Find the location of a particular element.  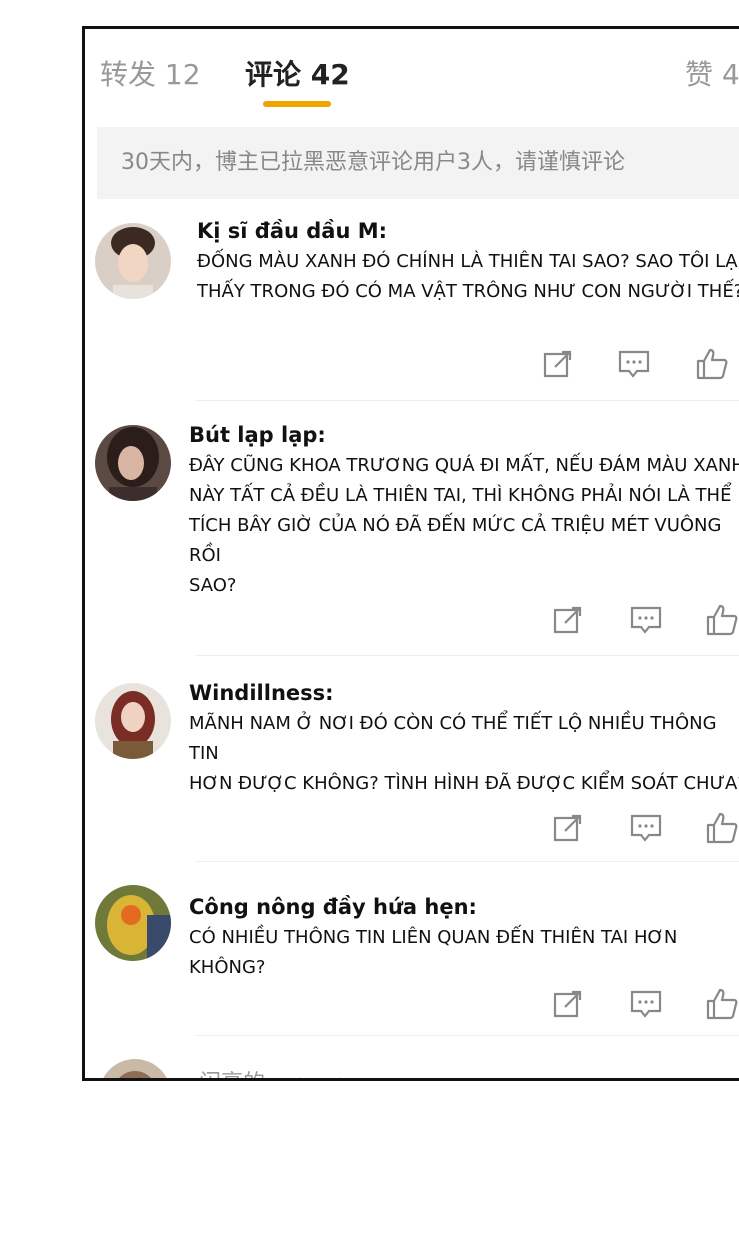

tab-comments: 评论 42 is located at coordinates (297, 73).